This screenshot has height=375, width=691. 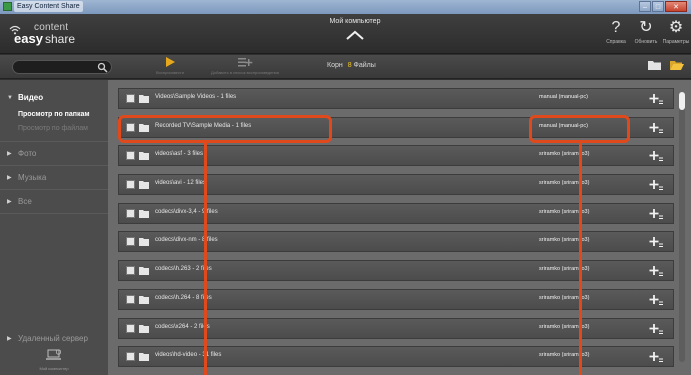 I want to click on logo-share-word: share, so click(x=60, y=39).